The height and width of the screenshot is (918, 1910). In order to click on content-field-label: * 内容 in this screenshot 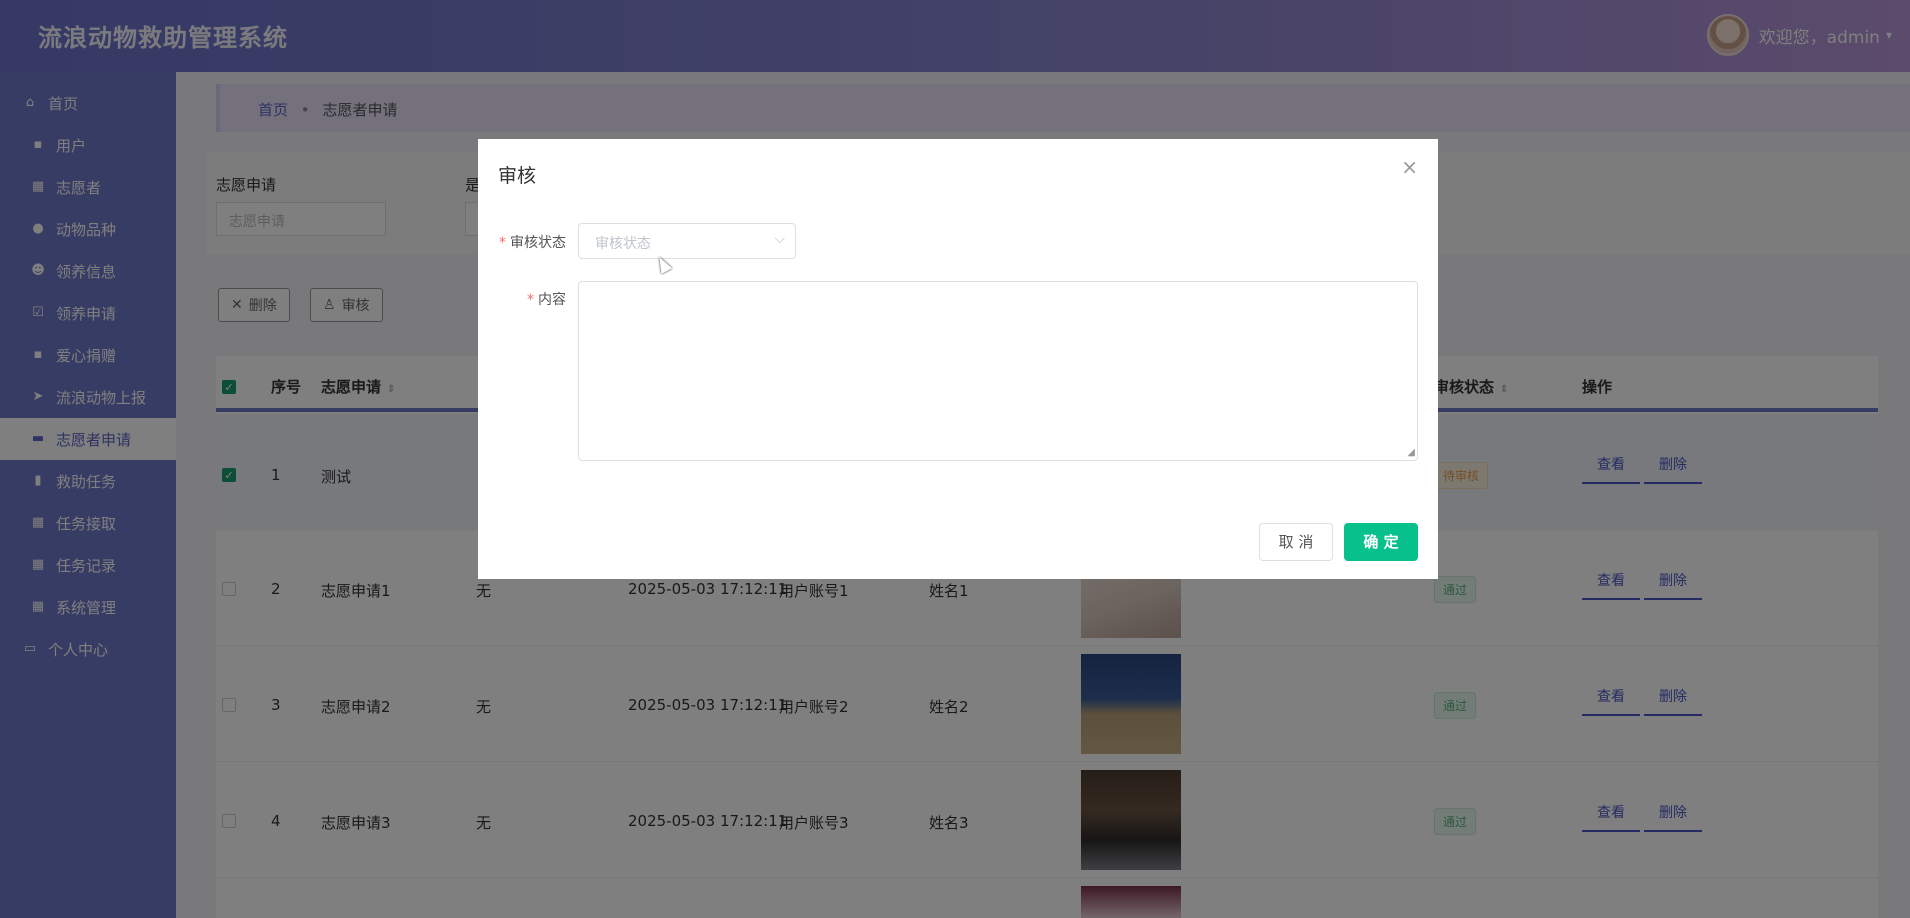, I will do `click(532, 299)`.